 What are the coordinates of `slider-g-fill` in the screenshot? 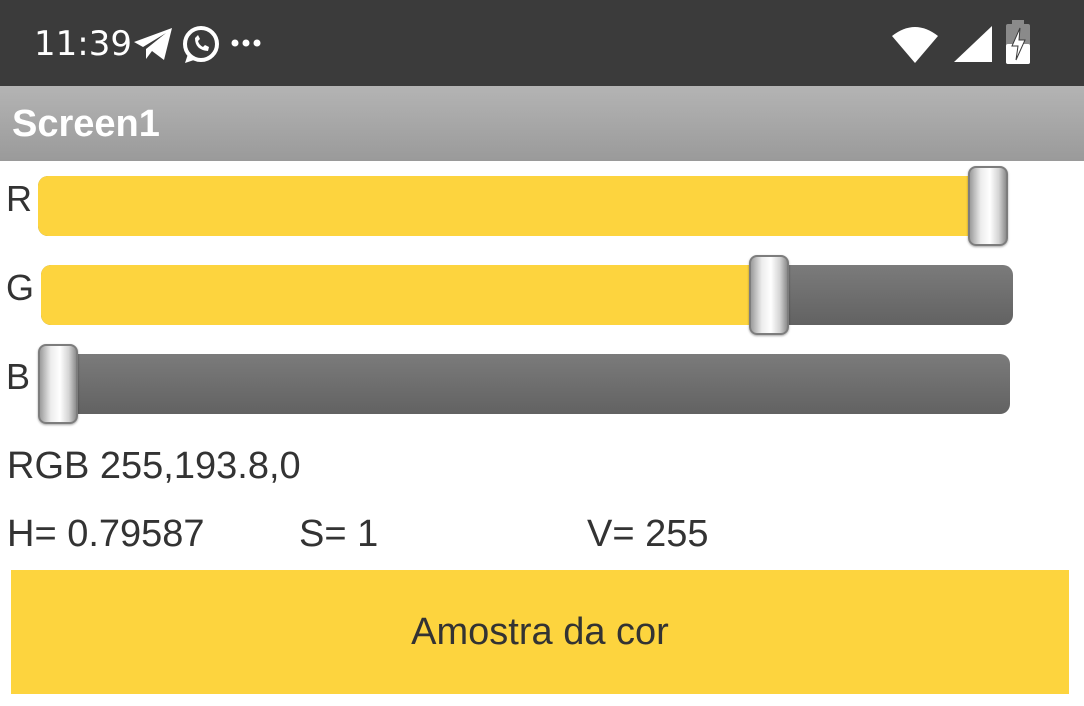 It's located at (405, 295).